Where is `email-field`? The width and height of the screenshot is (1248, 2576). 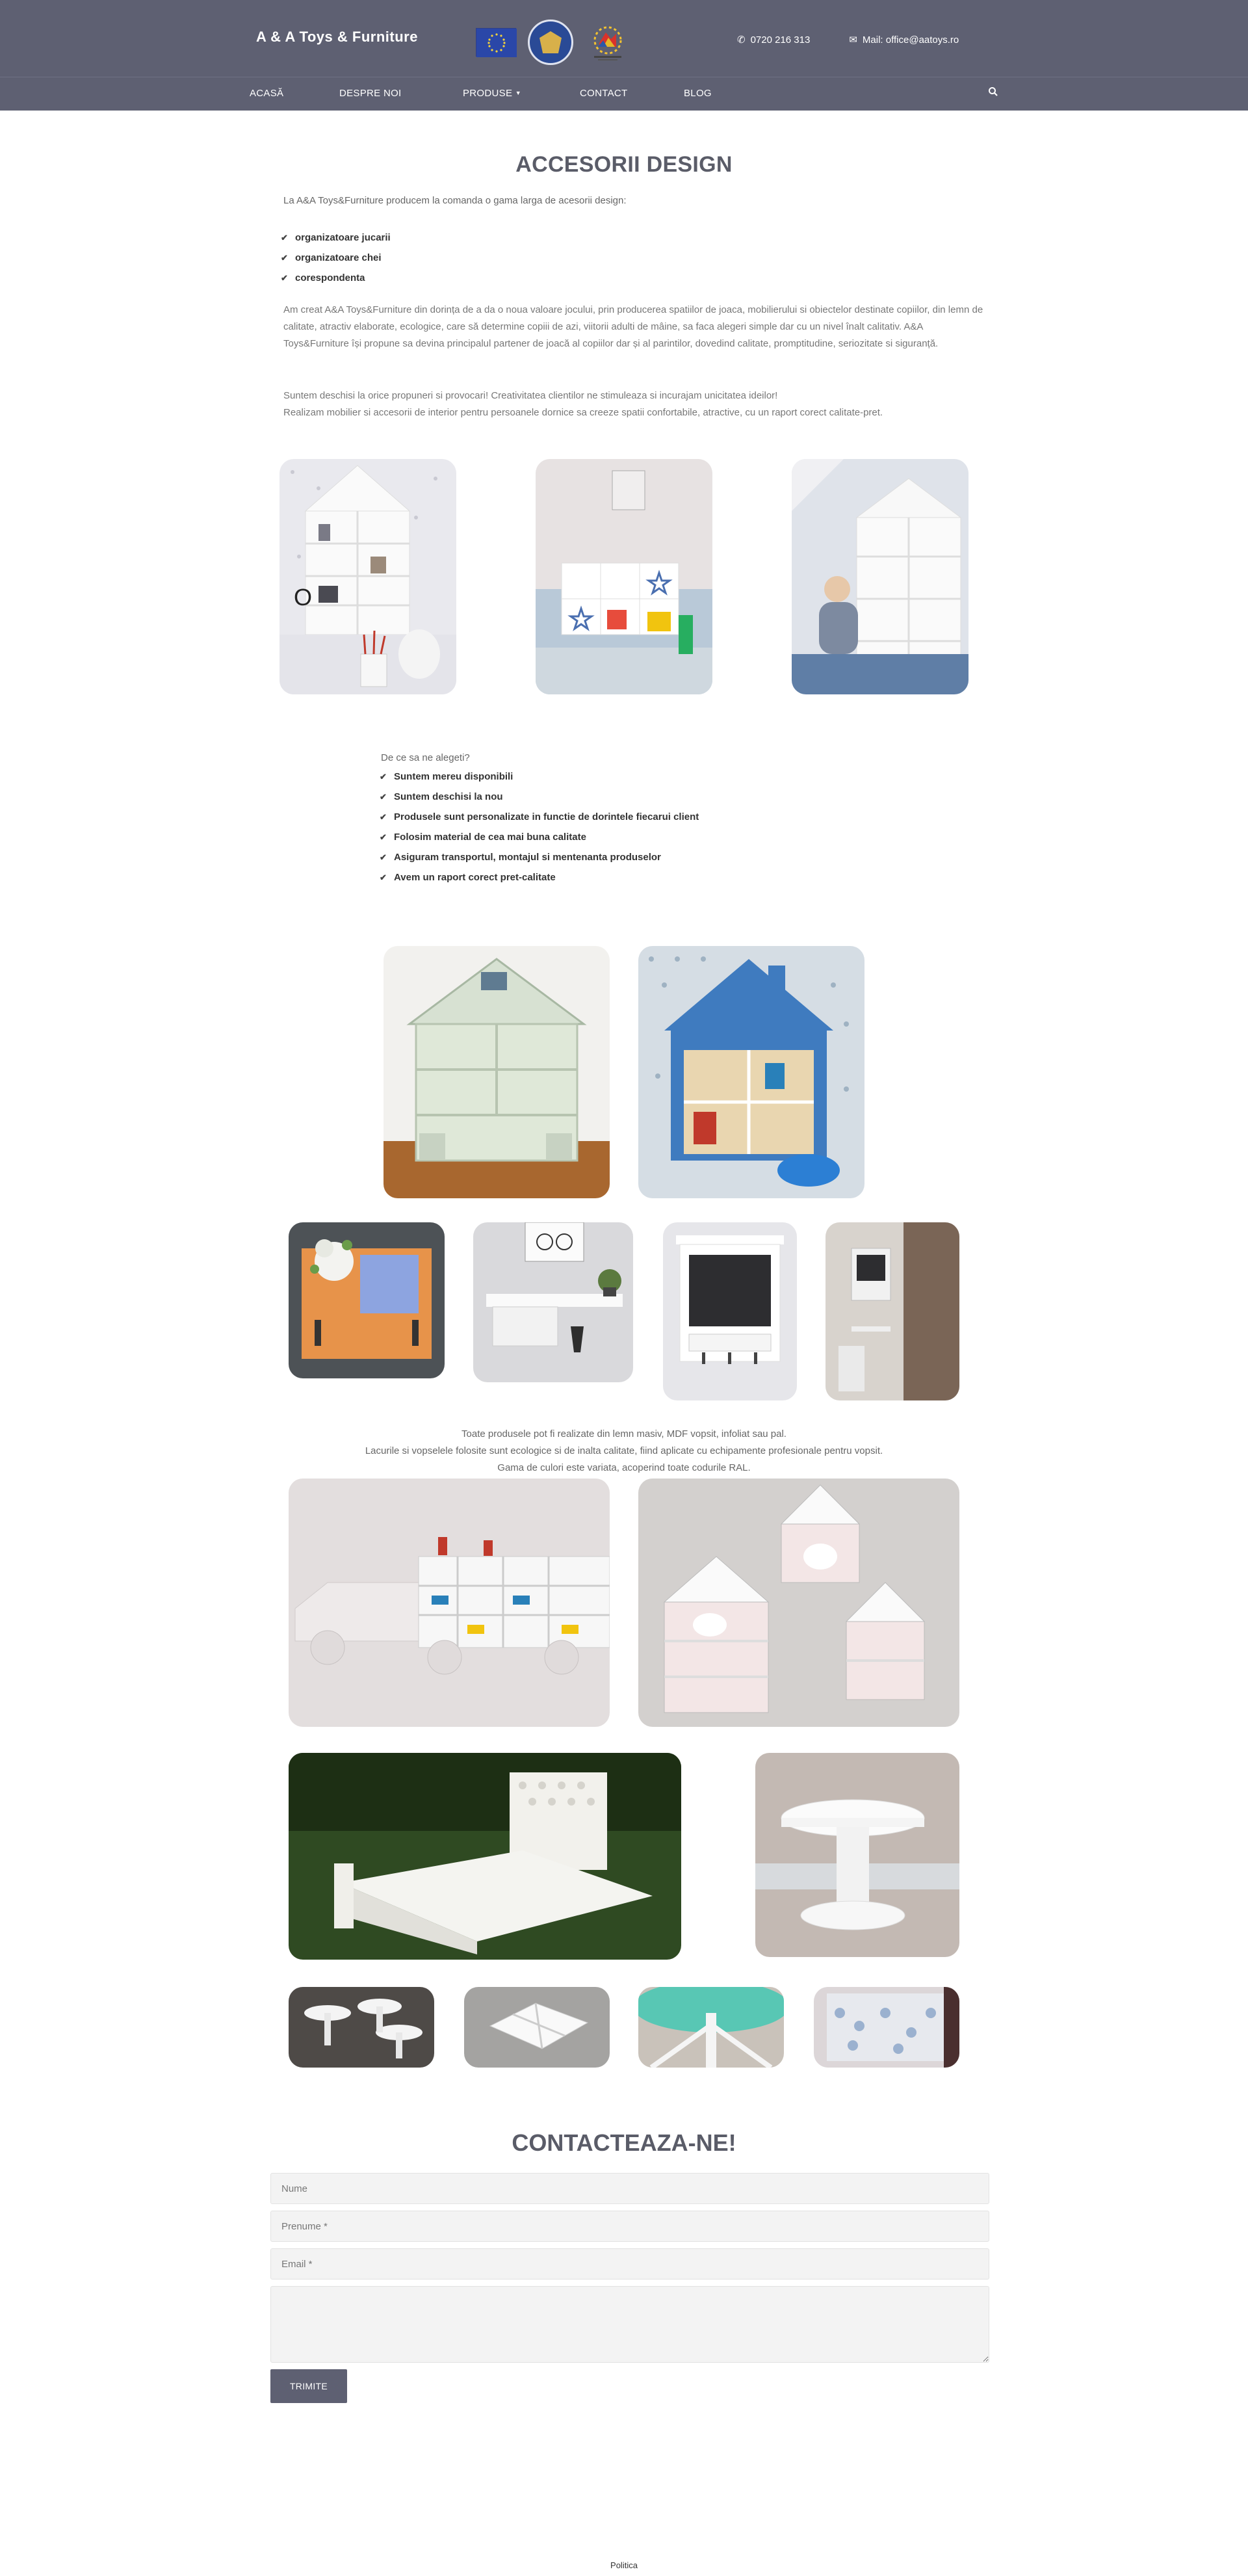
email-field is located at coordinates (630, 2264).